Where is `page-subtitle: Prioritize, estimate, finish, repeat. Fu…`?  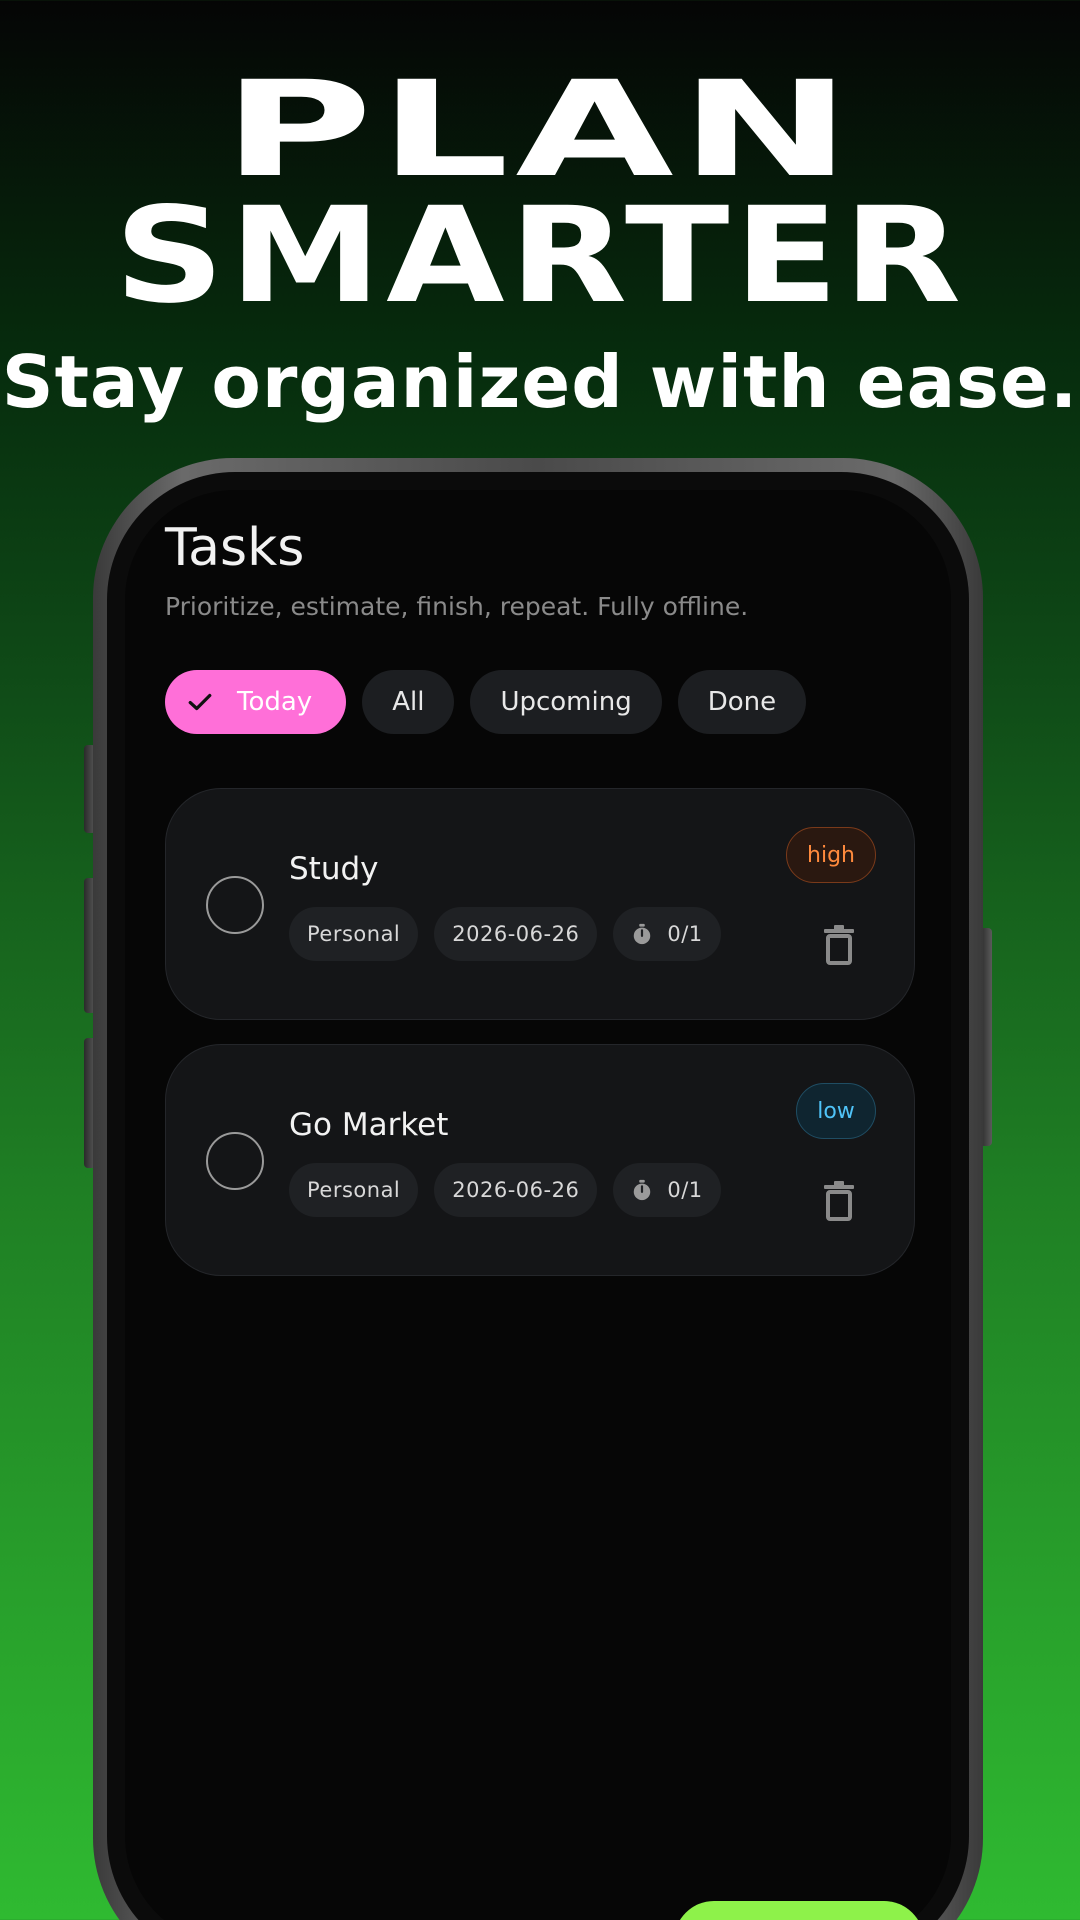 page-subtitle: Prioritize, estimate, finish, repeat. Fu… is located at coordinates (457, 606).